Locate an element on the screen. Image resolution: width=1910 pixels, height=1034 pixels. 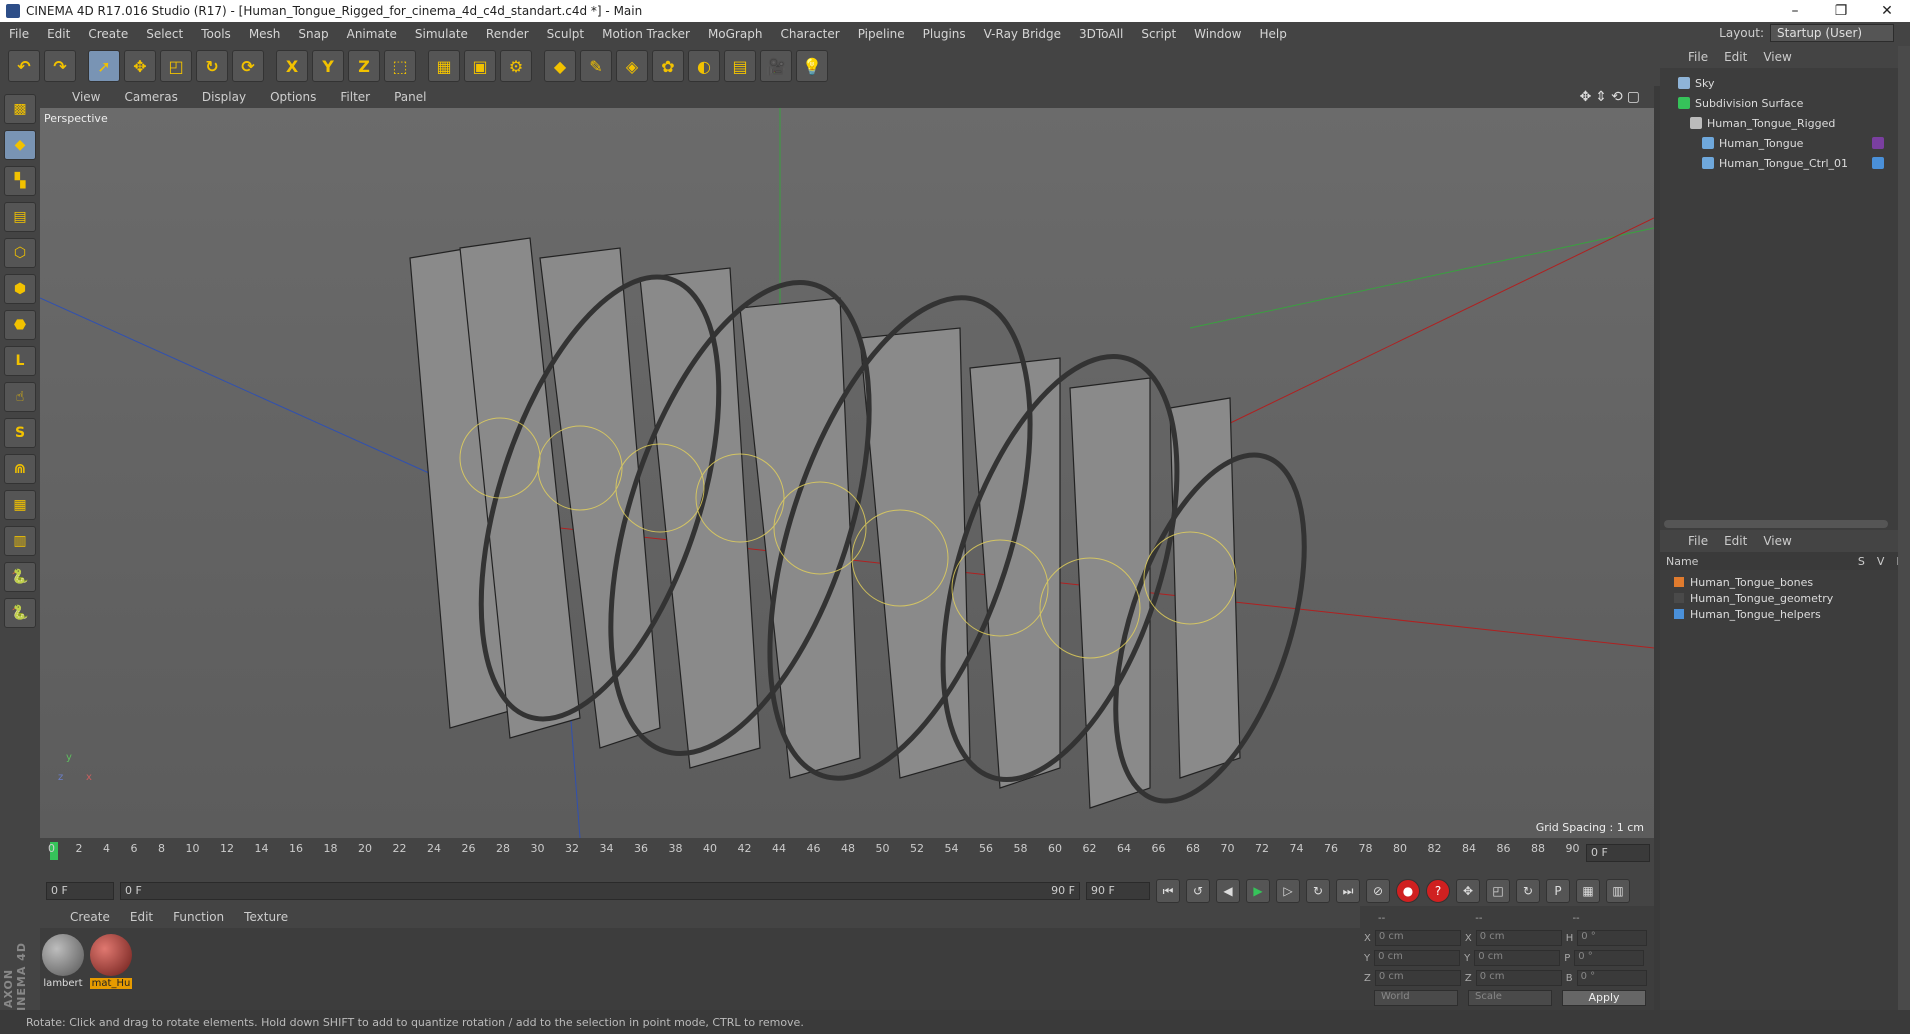
menu-pipeline: Pipeline is located at coordinates (881, 34).